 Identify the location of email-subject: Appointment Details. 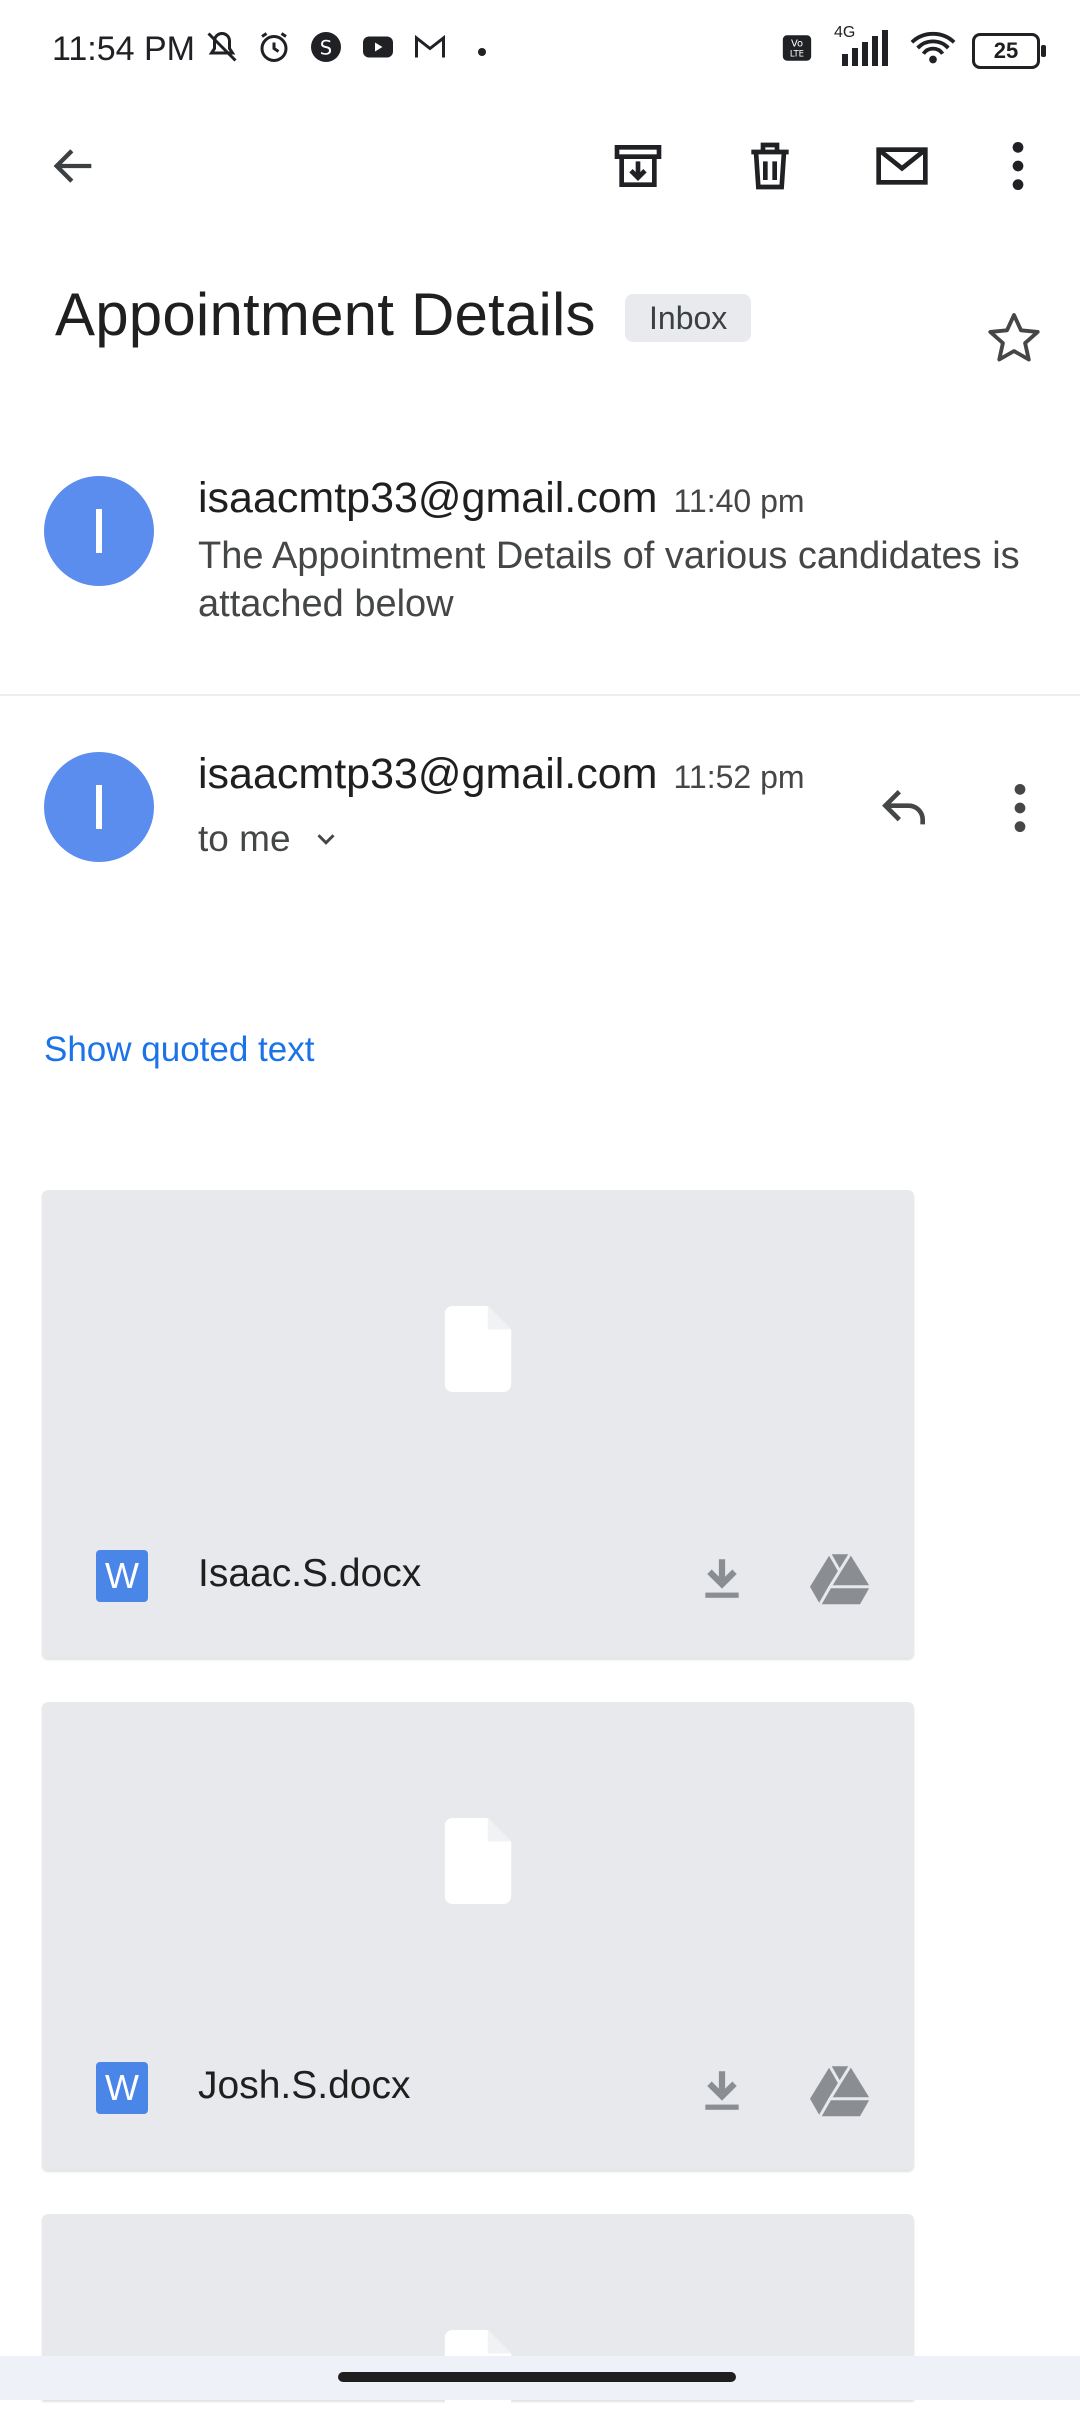
(325, 314).